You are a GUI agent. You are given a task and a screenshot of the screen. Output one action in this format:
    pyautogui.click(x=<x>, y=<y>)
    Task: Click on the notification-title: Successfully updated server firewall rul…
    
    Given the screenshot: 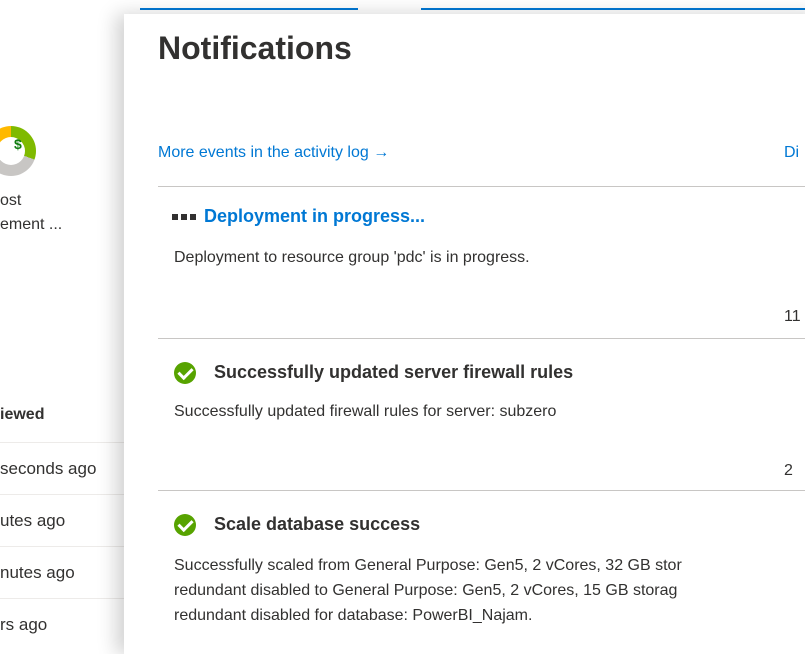 What is the action you would take?
    pyautogui.click(x=394, y=372)
    